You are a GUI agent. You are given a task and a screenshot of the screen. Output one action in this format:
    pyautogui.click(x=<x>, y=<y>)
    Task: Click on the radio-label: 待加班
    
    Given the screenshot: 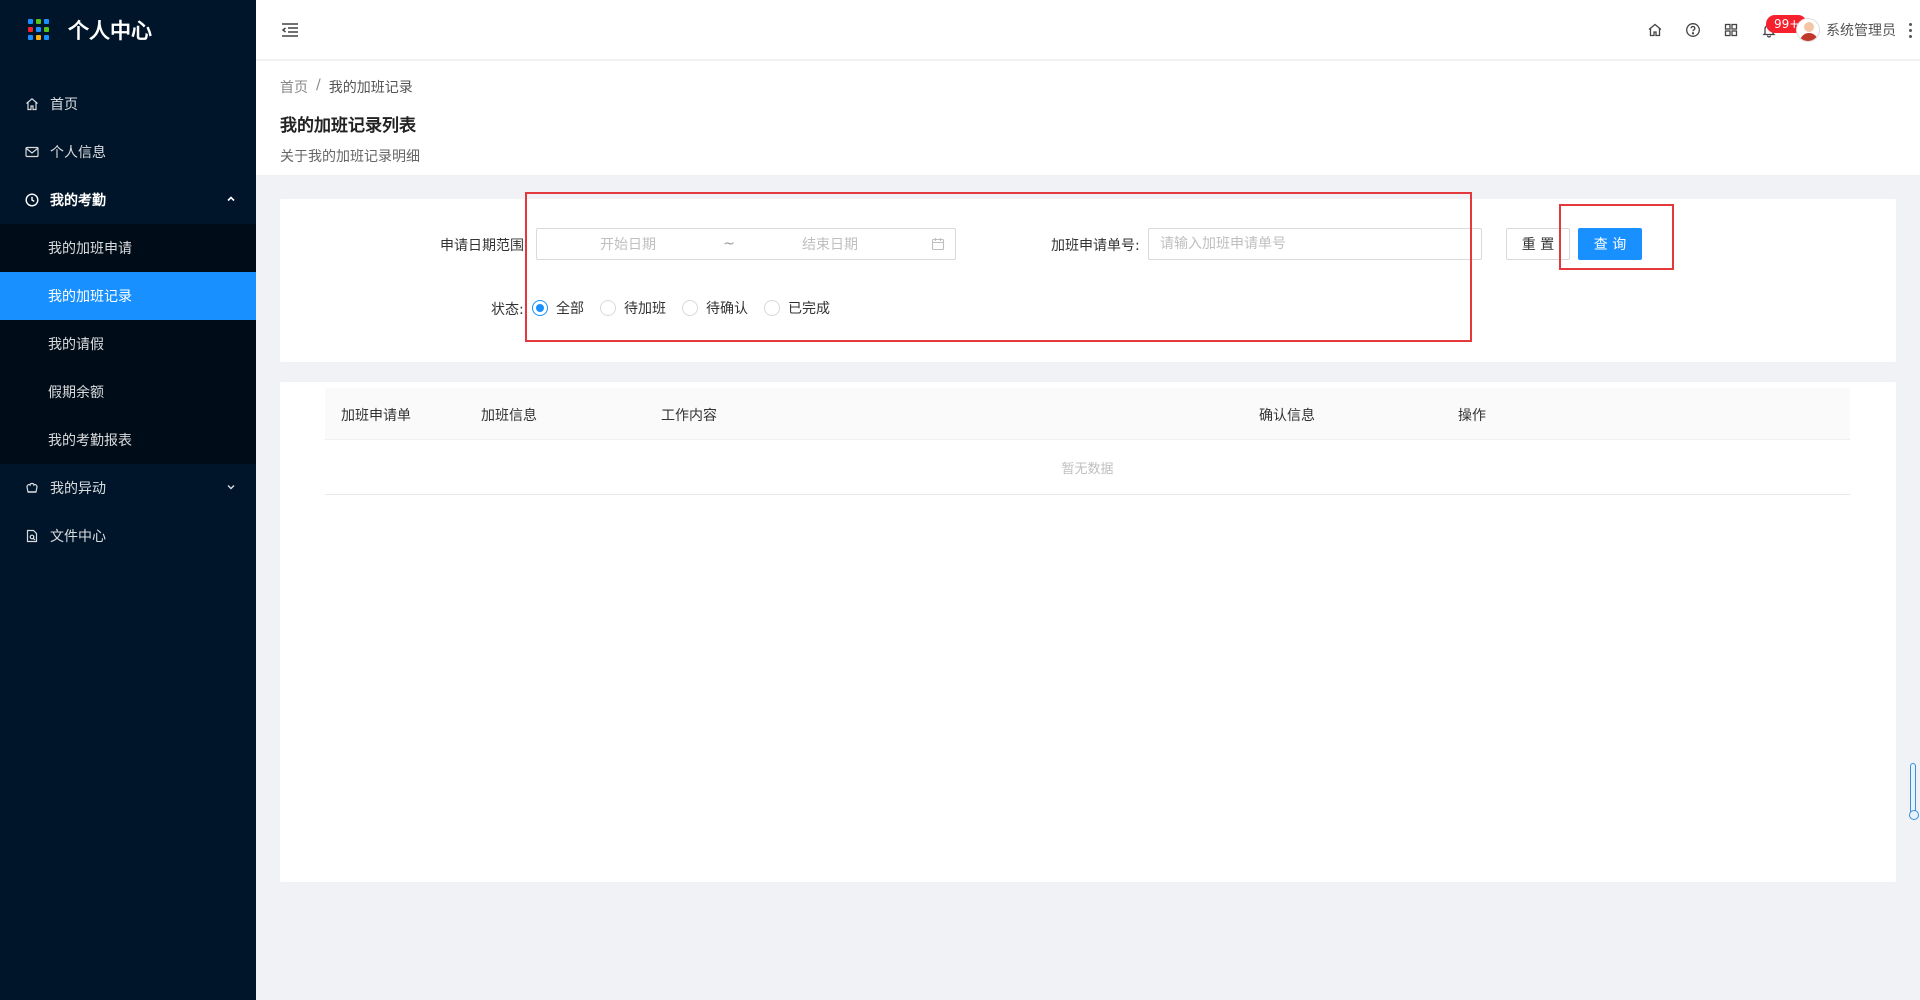 What is the action you would take?
    pyautogui.click(x=645, y=309)
    